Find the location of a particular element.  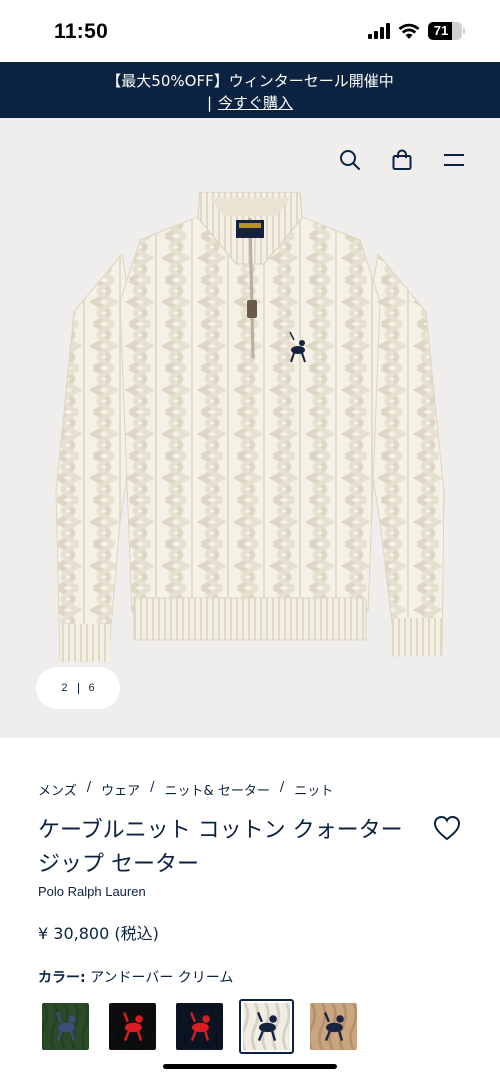

battery-level: 71 is located at coordinates (441, 30).